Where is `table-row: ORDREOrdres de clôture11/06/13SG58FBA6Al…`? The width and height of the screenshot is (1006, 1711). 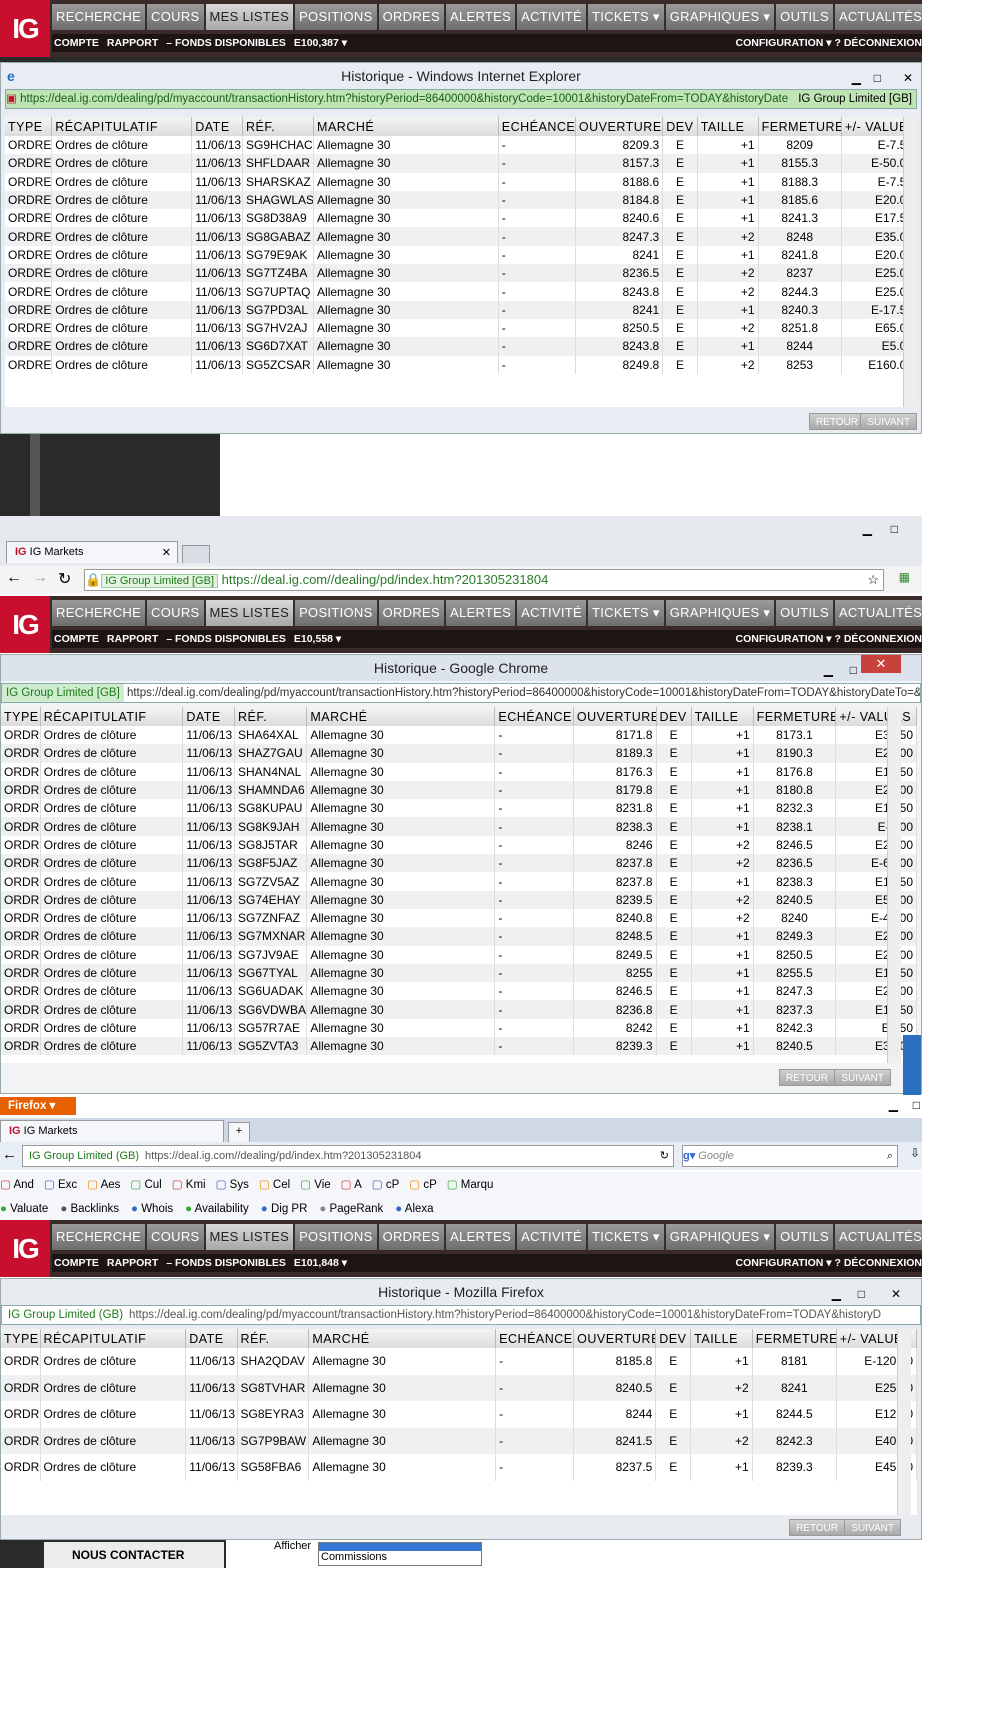
table-row: ORDREOrdres de clôture11/06/13SG58FBA6Al… is located at coordinates (459, 1467).